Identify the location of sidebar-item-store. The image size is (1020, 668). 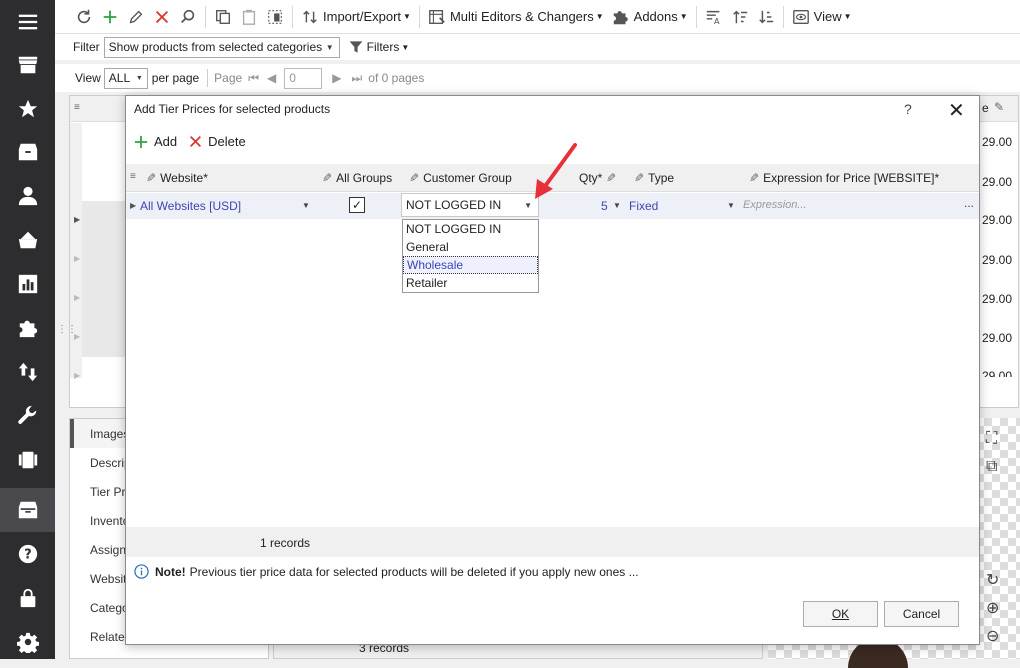
(27, 65).